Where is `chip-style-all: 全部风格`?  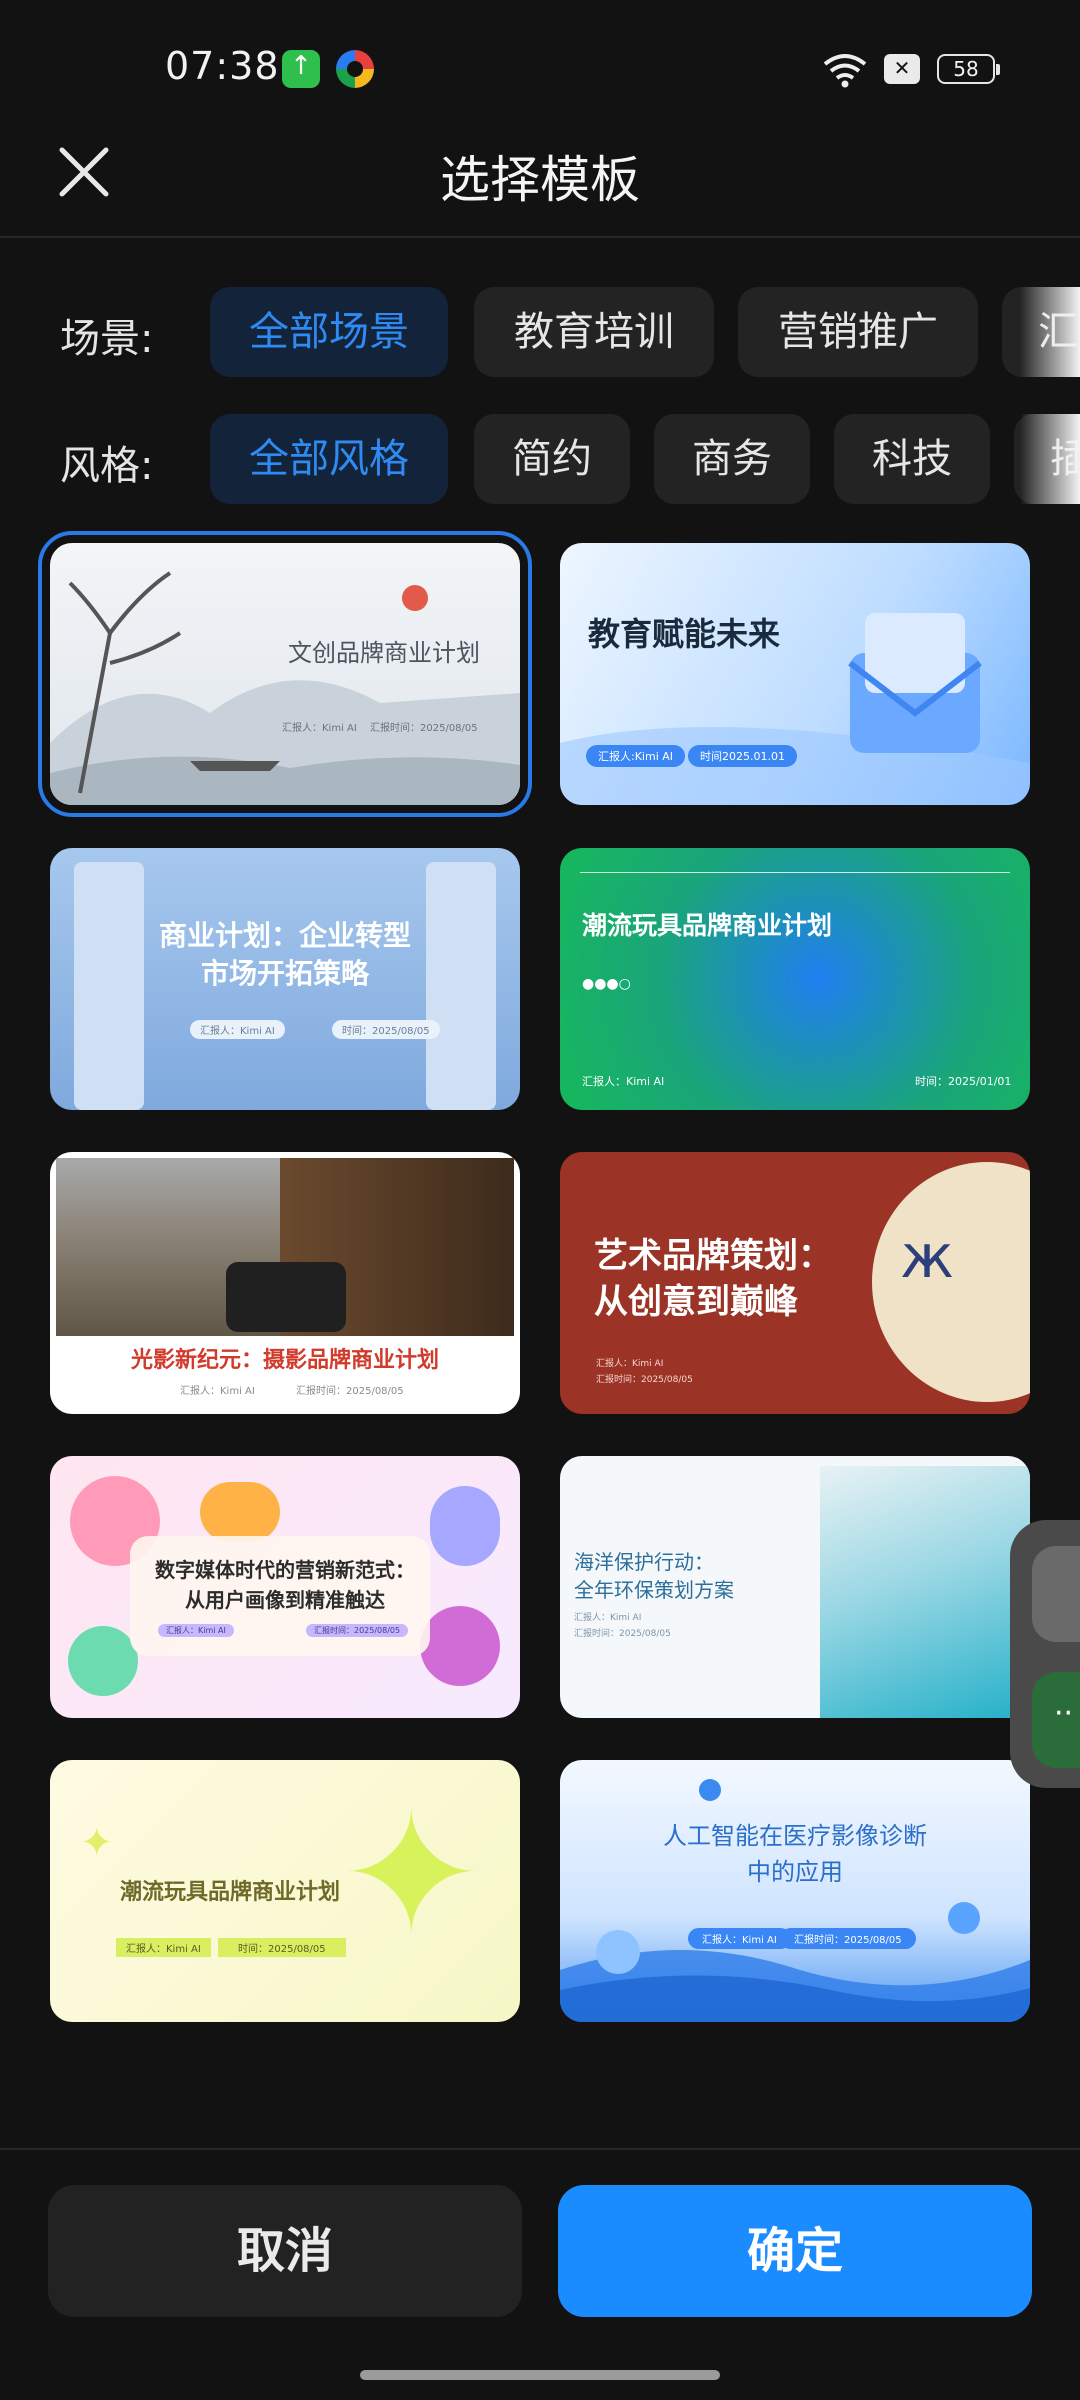 chip-style-all: 全部风格 is located at coordinates (329, 459).